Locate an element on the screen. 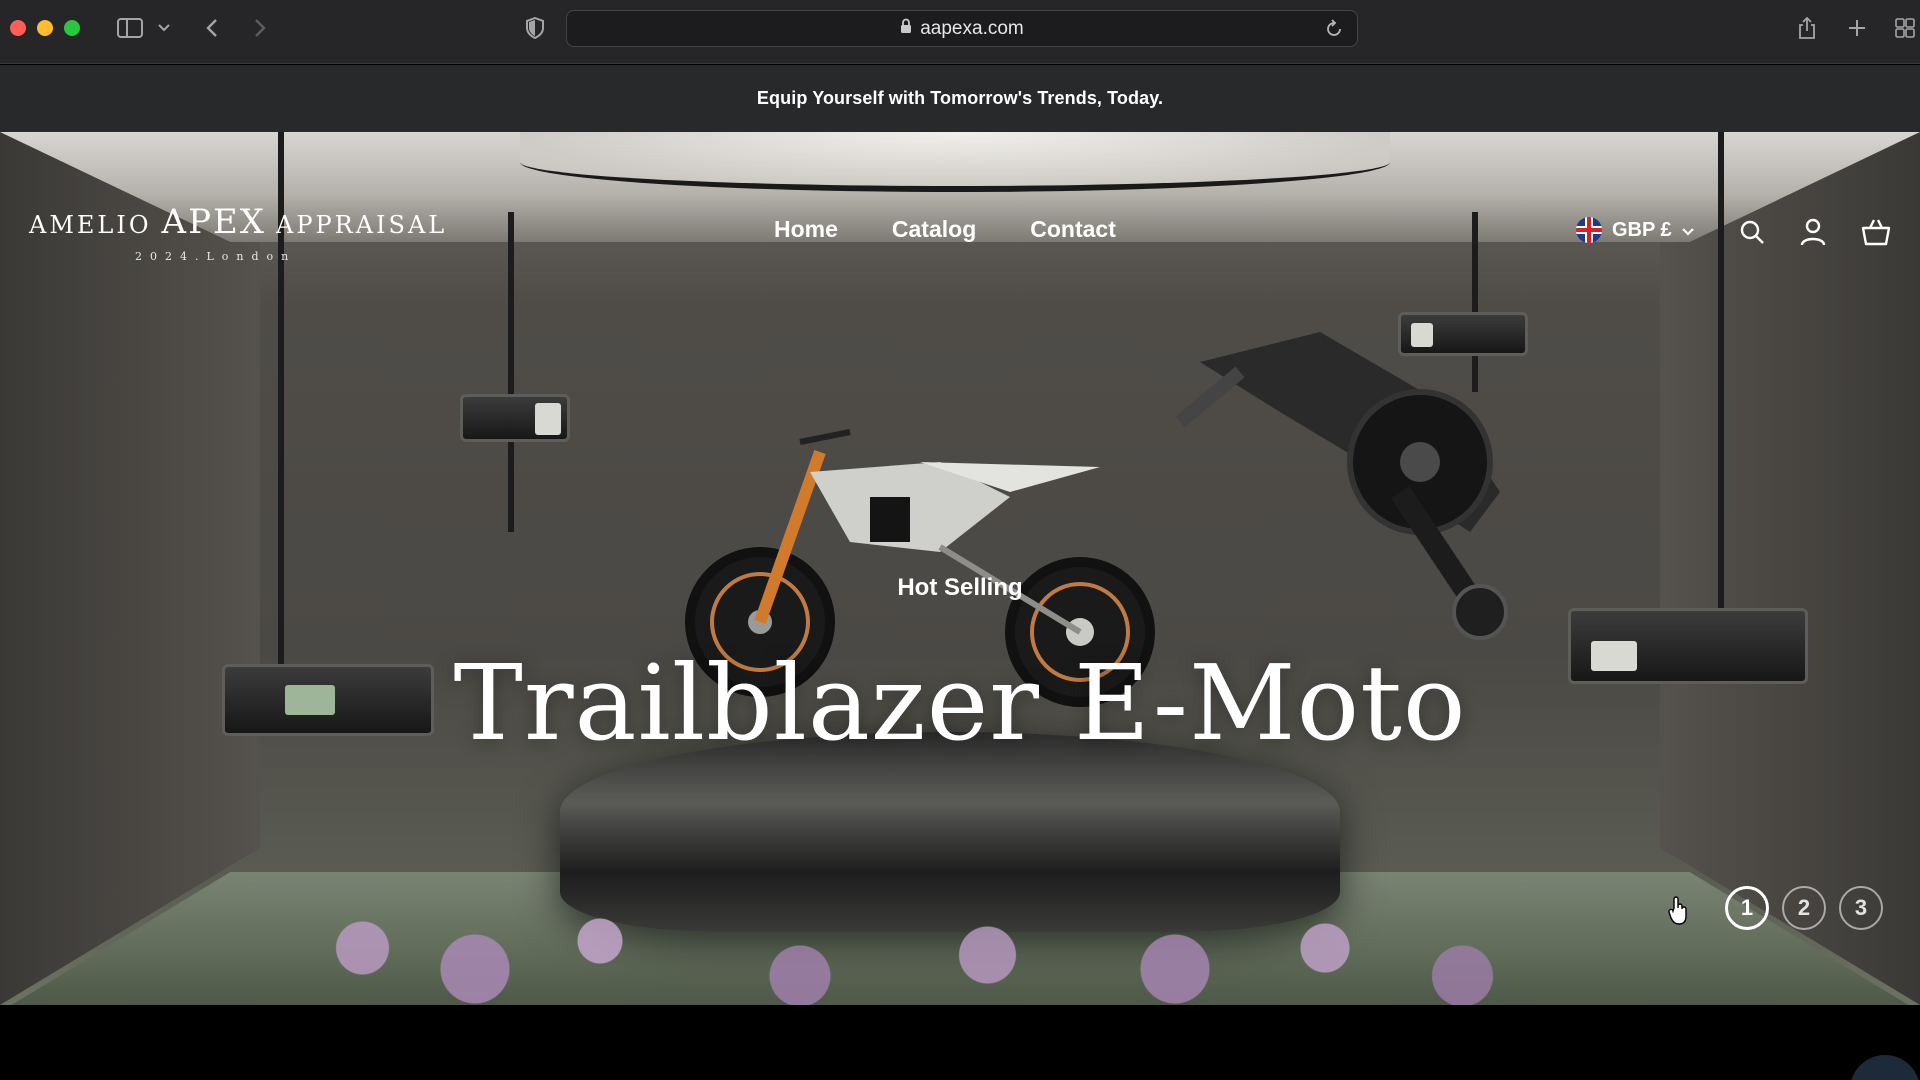 The width and height of the screenshot is (1920, 1080). brand-name: AMELIO APEX APPRAISAL is located at coordinates (236, 222).